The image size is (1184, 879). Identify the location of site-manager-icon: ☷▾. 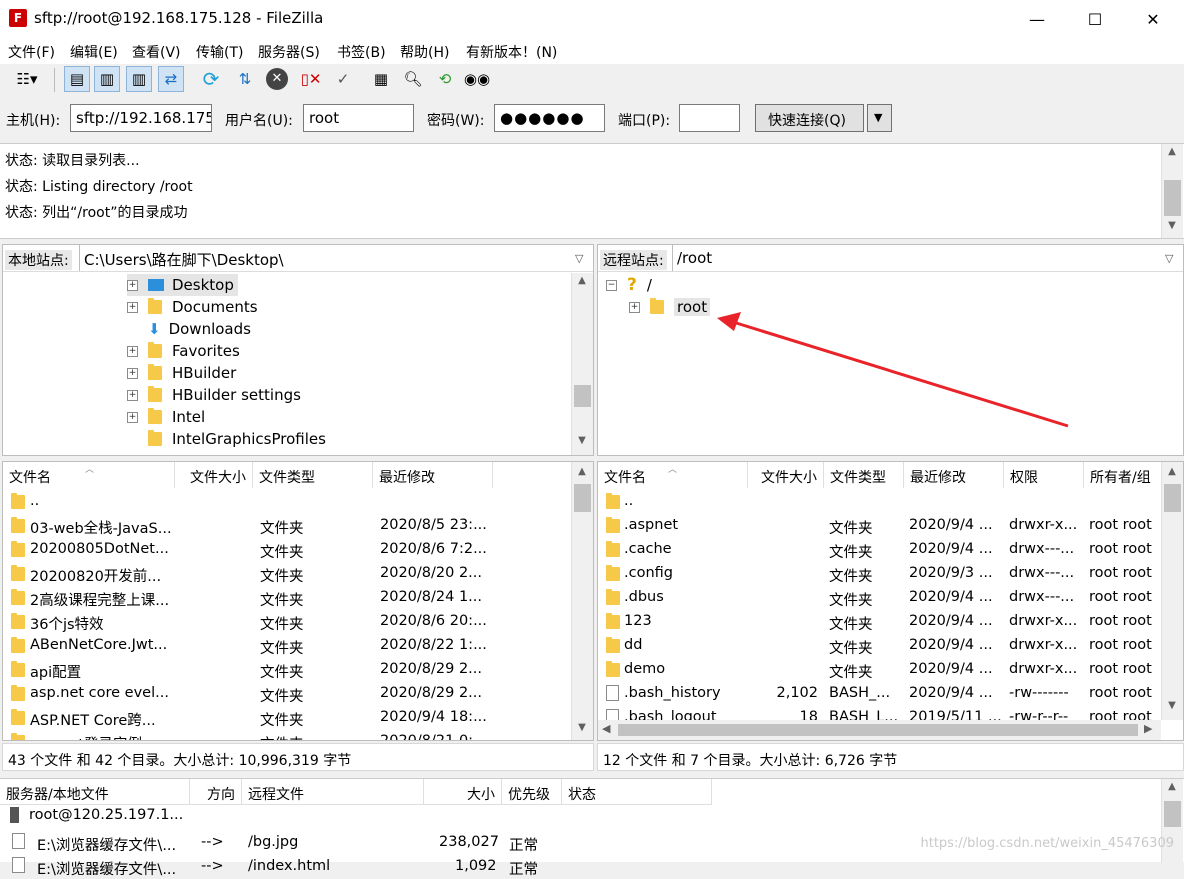
(27, 79).